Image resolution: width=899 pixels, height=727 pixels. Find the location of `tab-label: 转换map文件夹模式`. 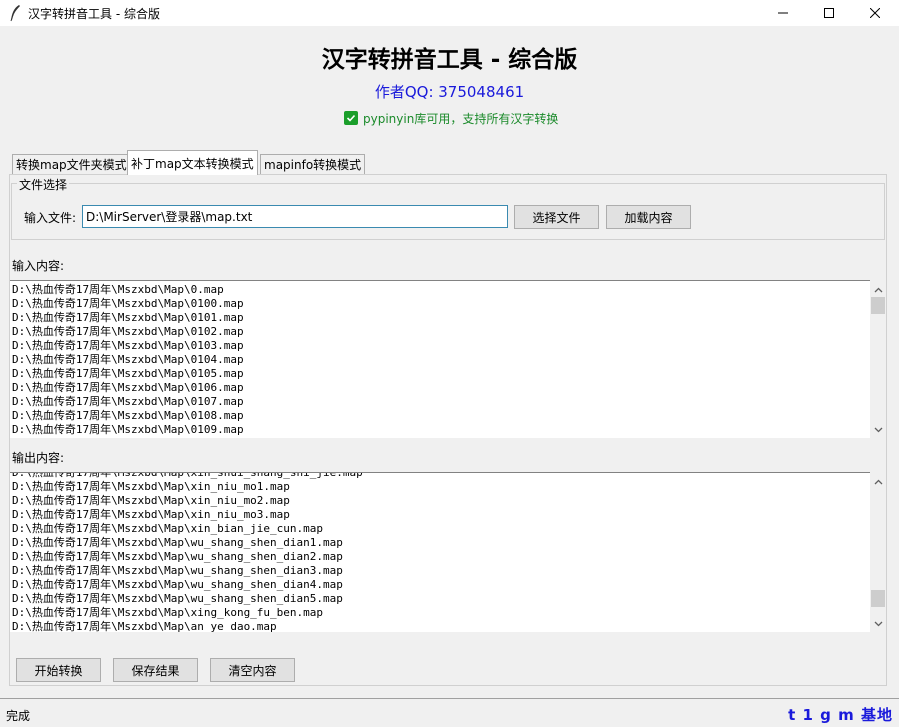

tab-label: 转换map文件夹模式 is located at coordinates (71, 165).